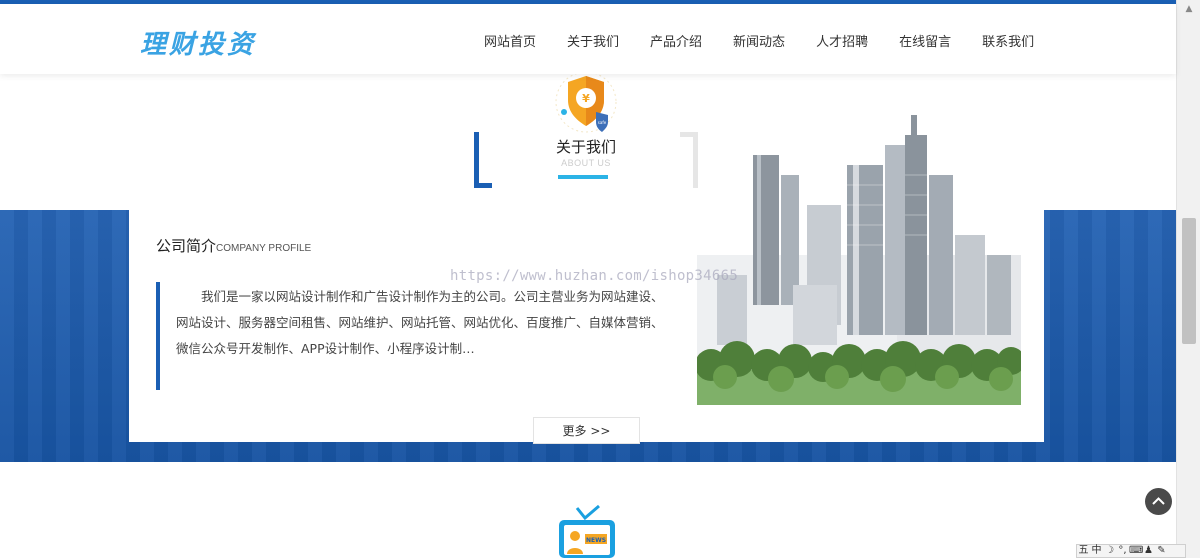 The width and height of the screenshot is (1200, 558). What do you see at coordinates (585, 147) in the screenshot?
I see `about-title: 关于我们` at bounding box center [585, 147].